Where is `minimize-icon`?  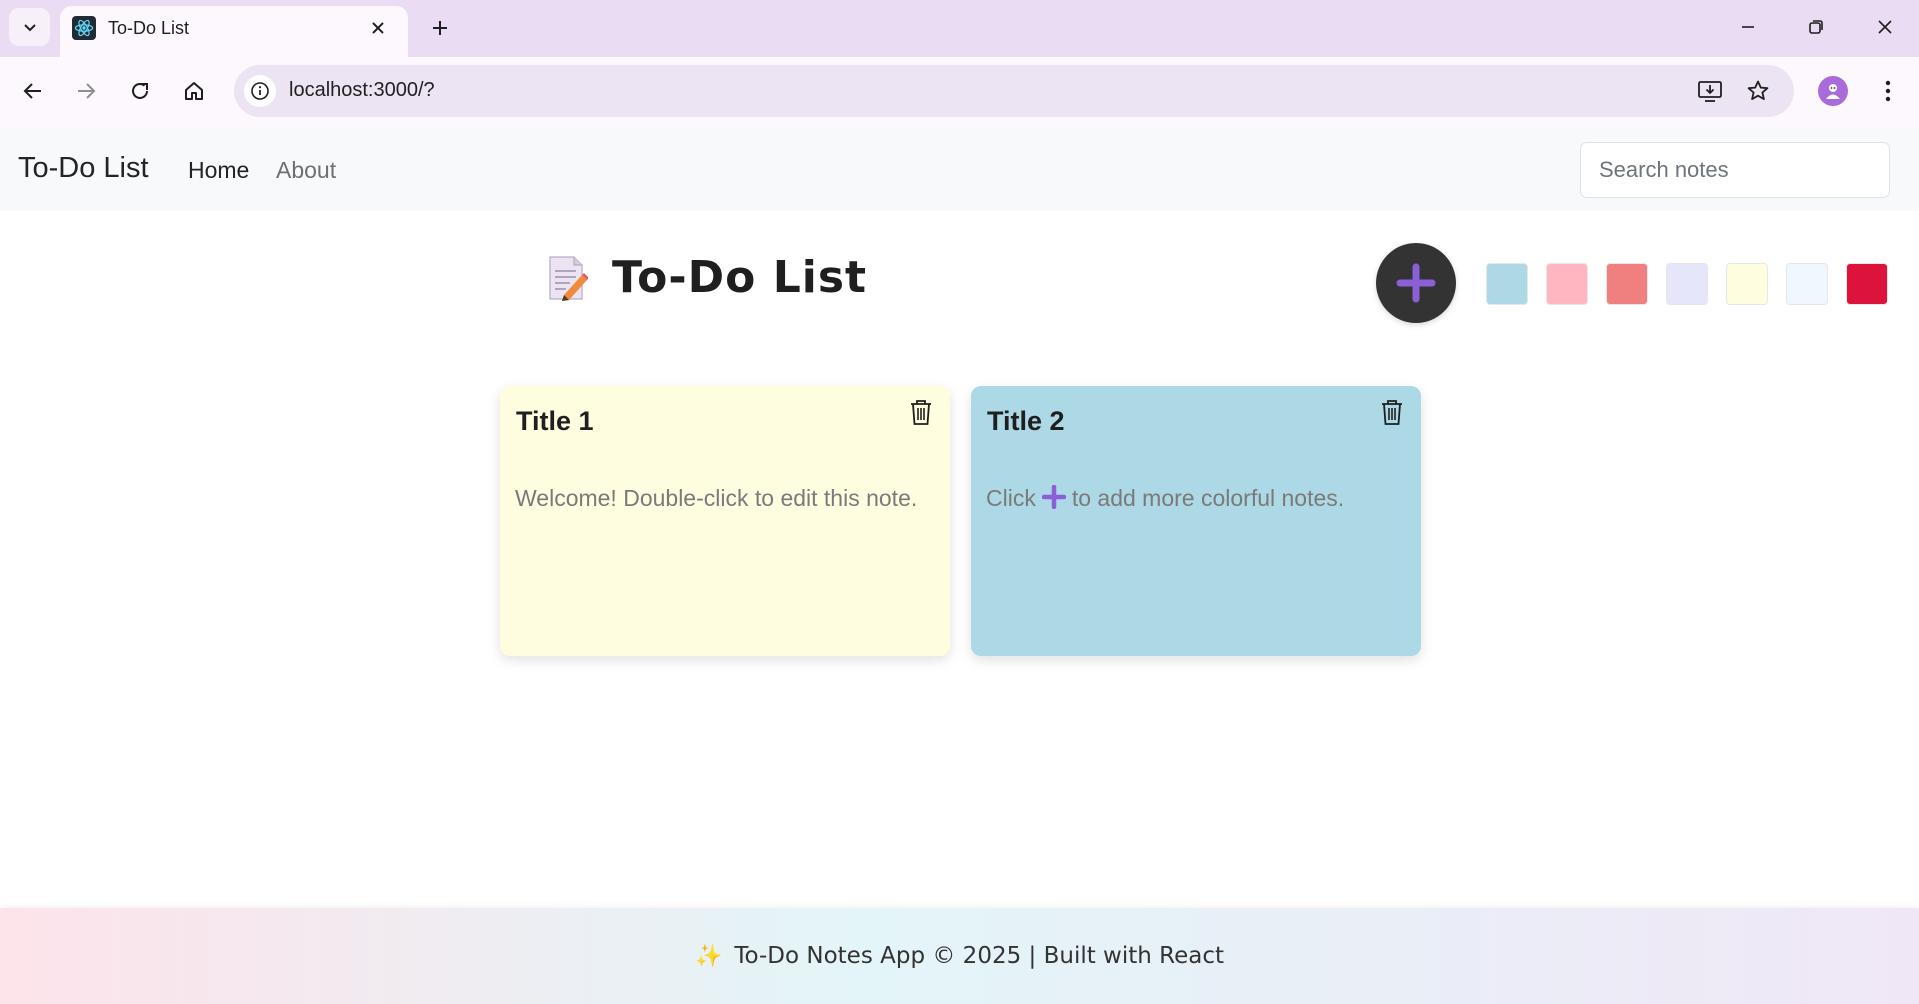
minimize-icon is located at coordinates (1748, 27).